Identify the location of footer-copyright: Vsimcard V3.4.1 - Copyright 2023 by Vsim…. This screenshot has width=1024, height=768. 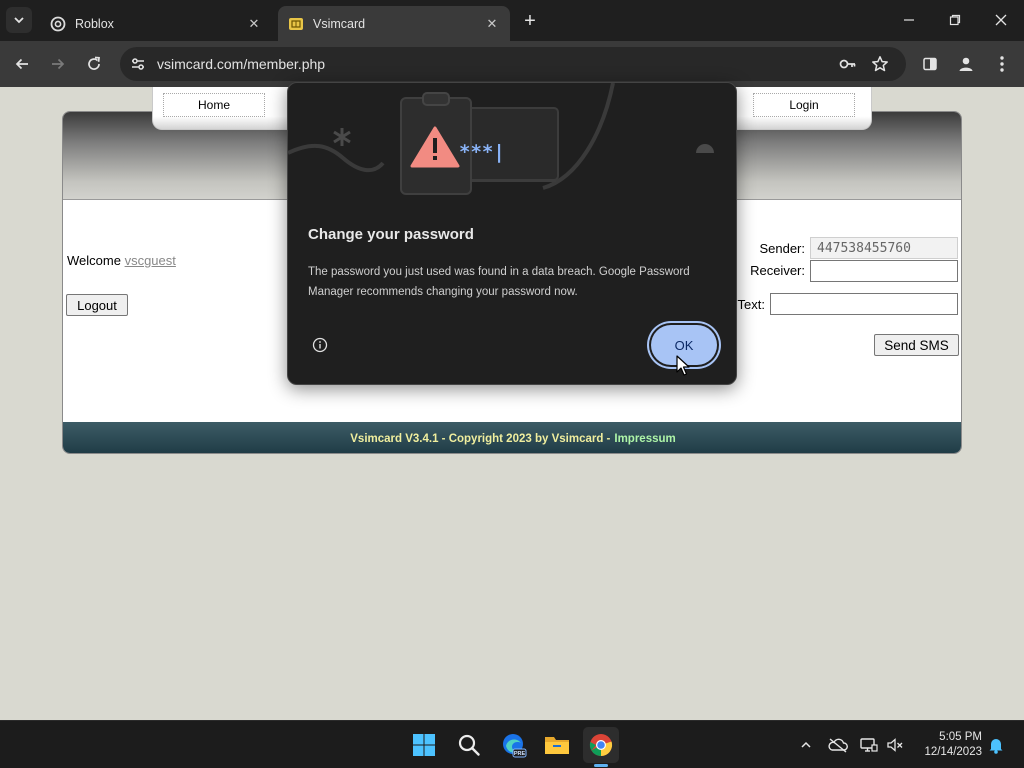
(480, 438).